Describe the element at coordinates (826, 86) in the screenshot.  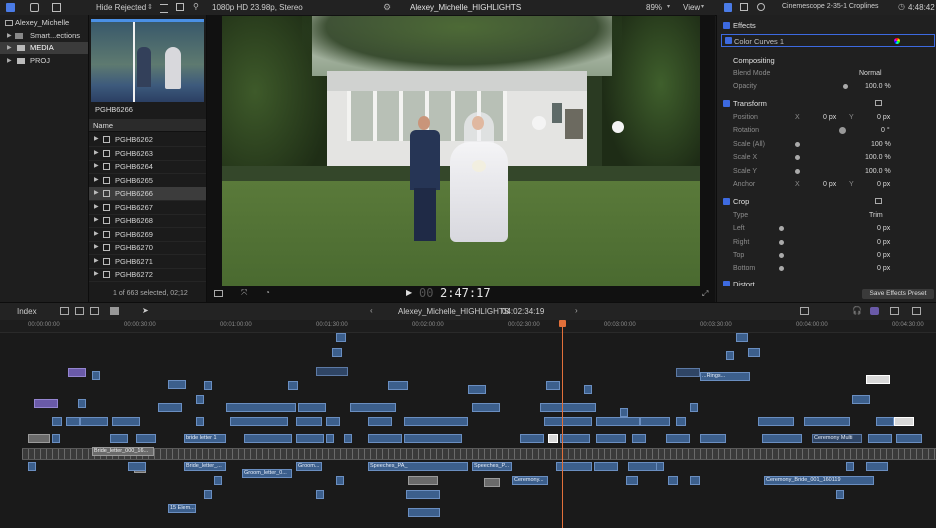
I see `opacity-row: Opacity 100.0 %` at that location.